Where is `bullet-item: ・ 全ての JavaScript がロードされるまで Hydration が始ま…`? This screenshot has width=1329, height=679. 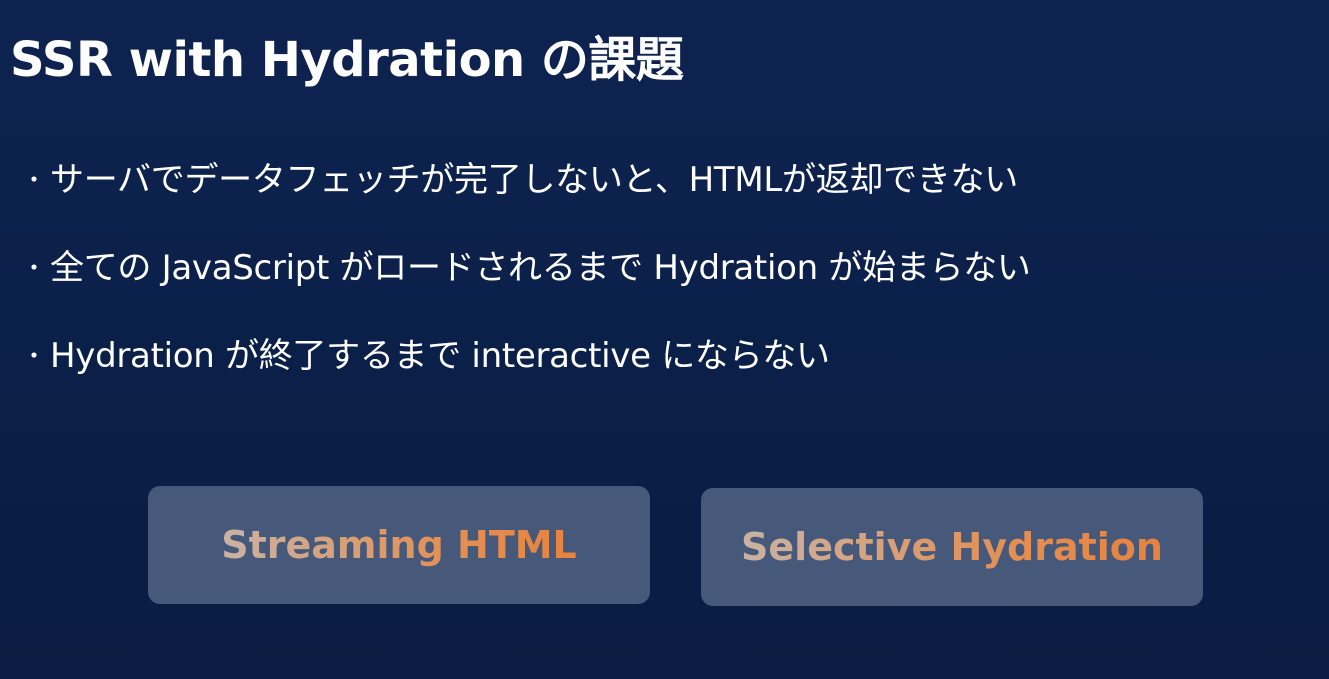 bullet-item: ・ 全ての JavaScript がロードされるまで Hydration が始ま… is located at coordinates (526, 268).